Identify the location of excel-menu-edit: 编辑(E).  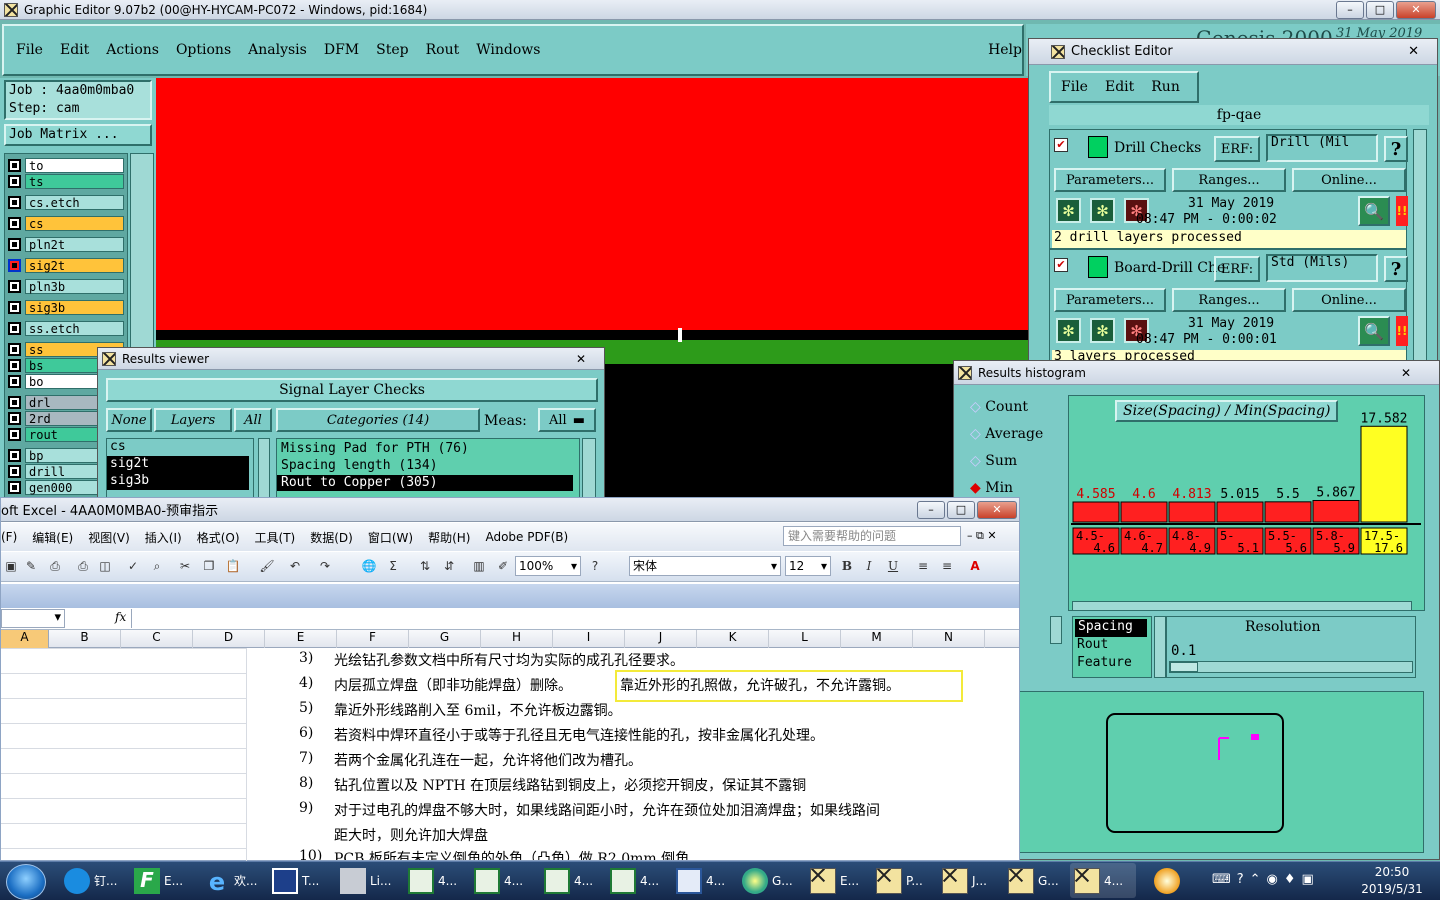
(52, 537).